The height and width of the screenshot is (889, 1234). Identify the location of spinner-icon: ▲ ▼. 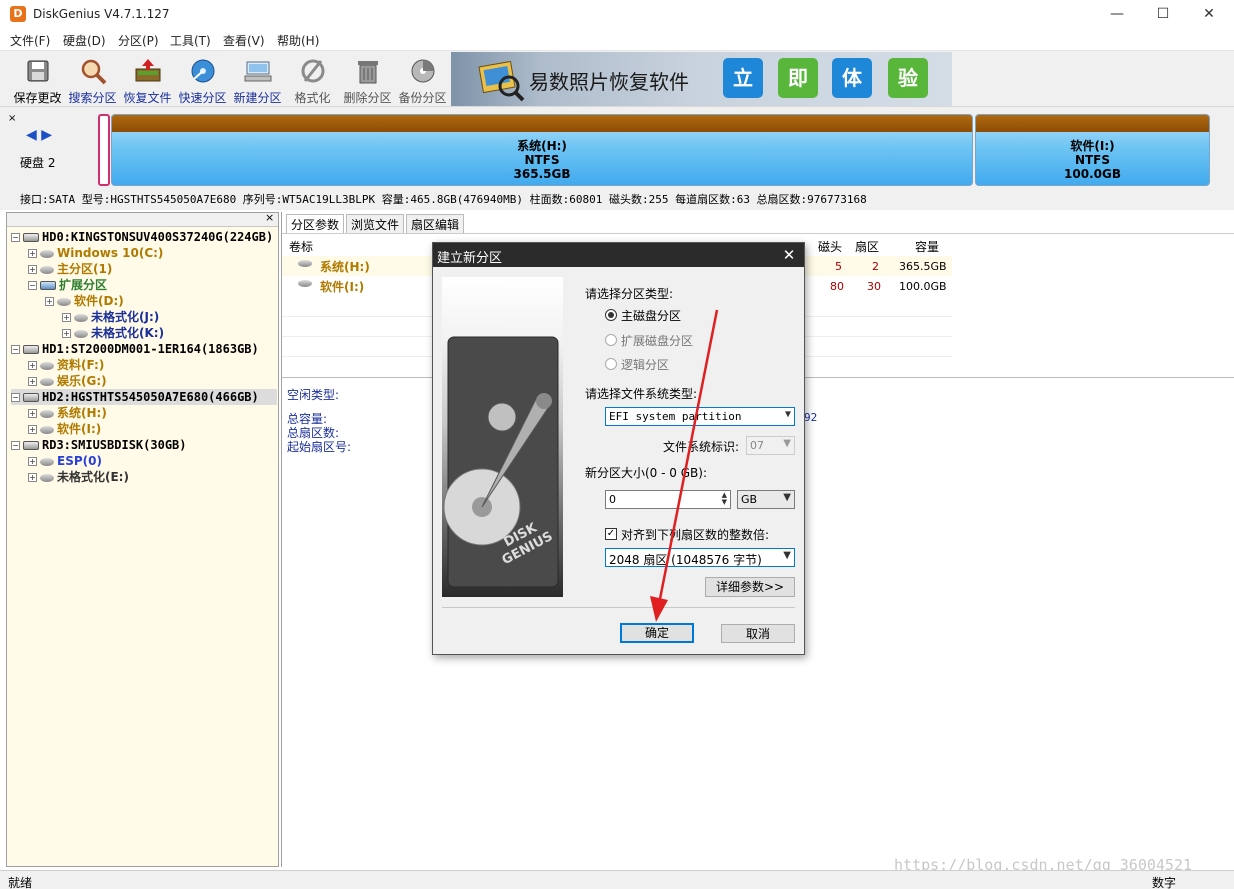
(724, 499).